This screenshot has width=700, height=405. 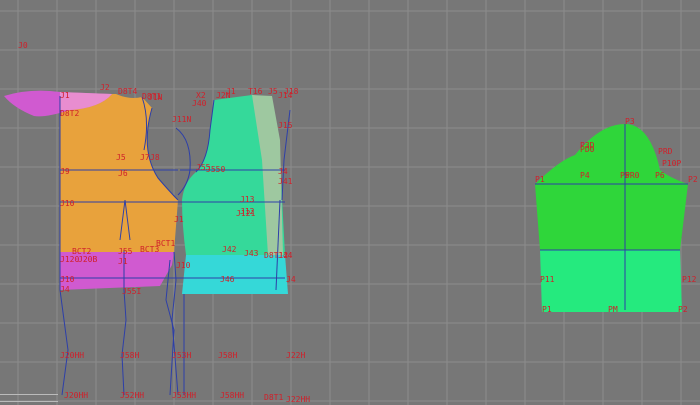 What do you see at coordinates (232, 395) in the screenshot?
I see `point-label-j58hh: J58HH` at bounding box center [232, 395].